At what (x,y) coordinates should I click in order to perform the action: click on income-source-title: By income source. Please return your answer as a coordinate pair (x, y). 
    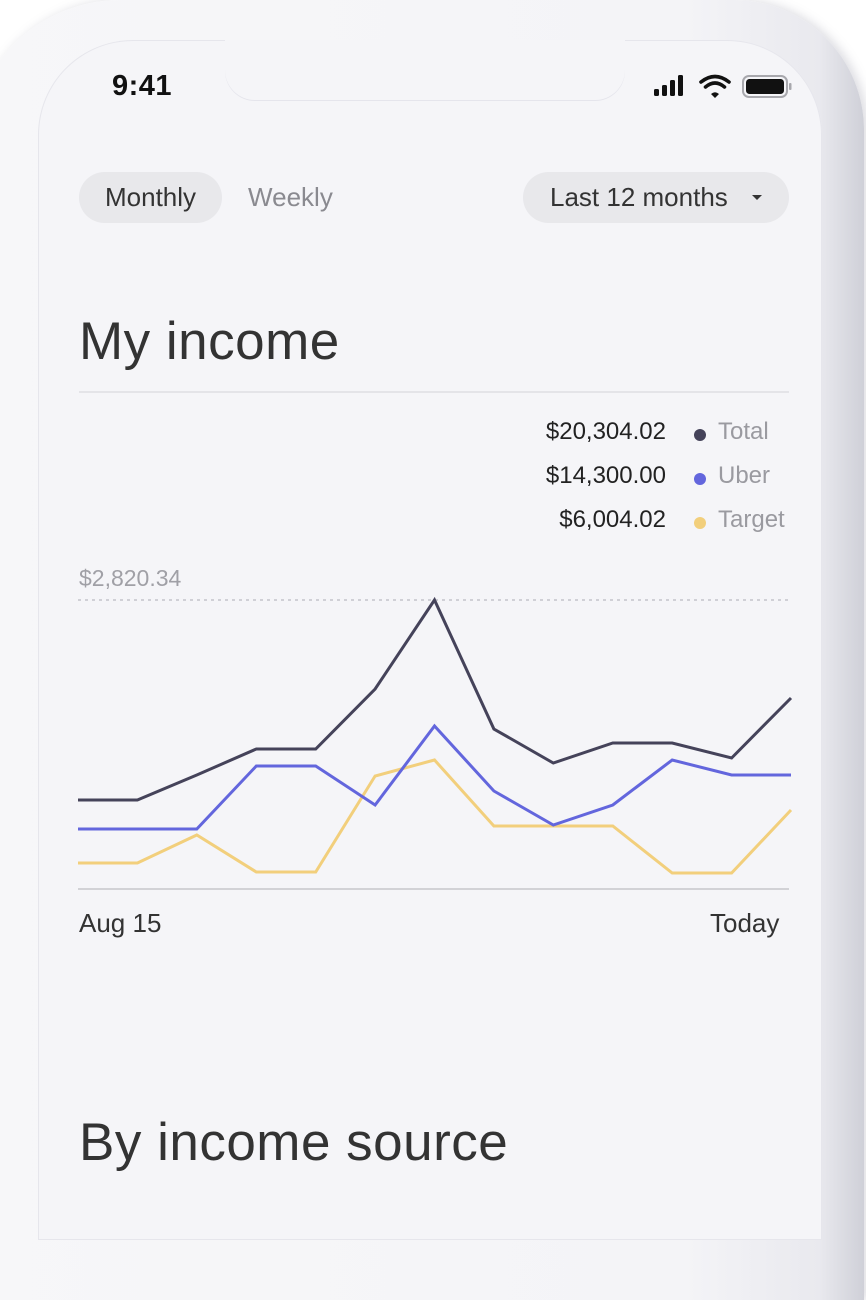
    Looking at the image, I should click on (294, 1142).